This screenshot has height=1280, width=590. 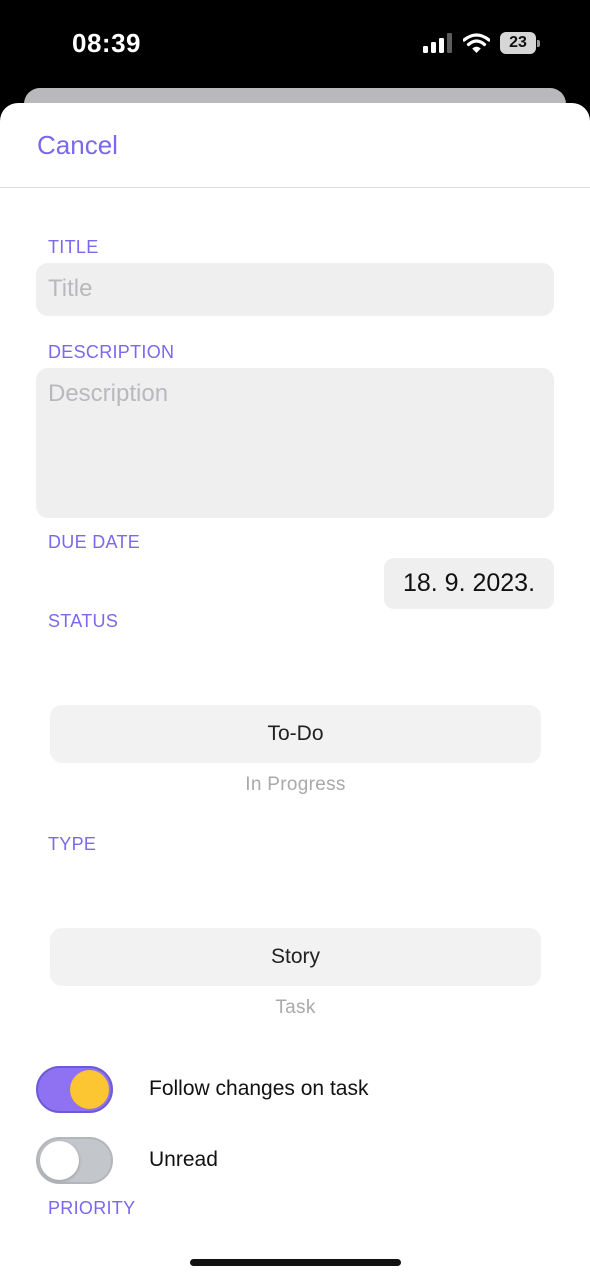 I want to click on type-label: TYPE, so click(x=72, y=844).